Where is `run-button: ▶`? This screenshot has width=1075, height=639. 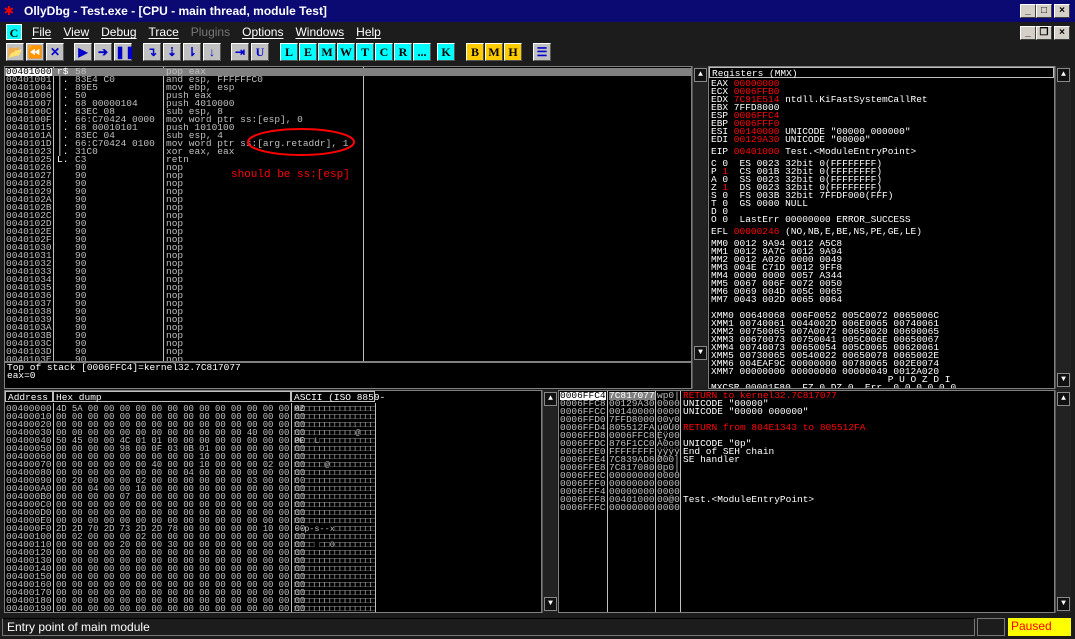
run-button: ▶ is located at coordinates (83, 52).